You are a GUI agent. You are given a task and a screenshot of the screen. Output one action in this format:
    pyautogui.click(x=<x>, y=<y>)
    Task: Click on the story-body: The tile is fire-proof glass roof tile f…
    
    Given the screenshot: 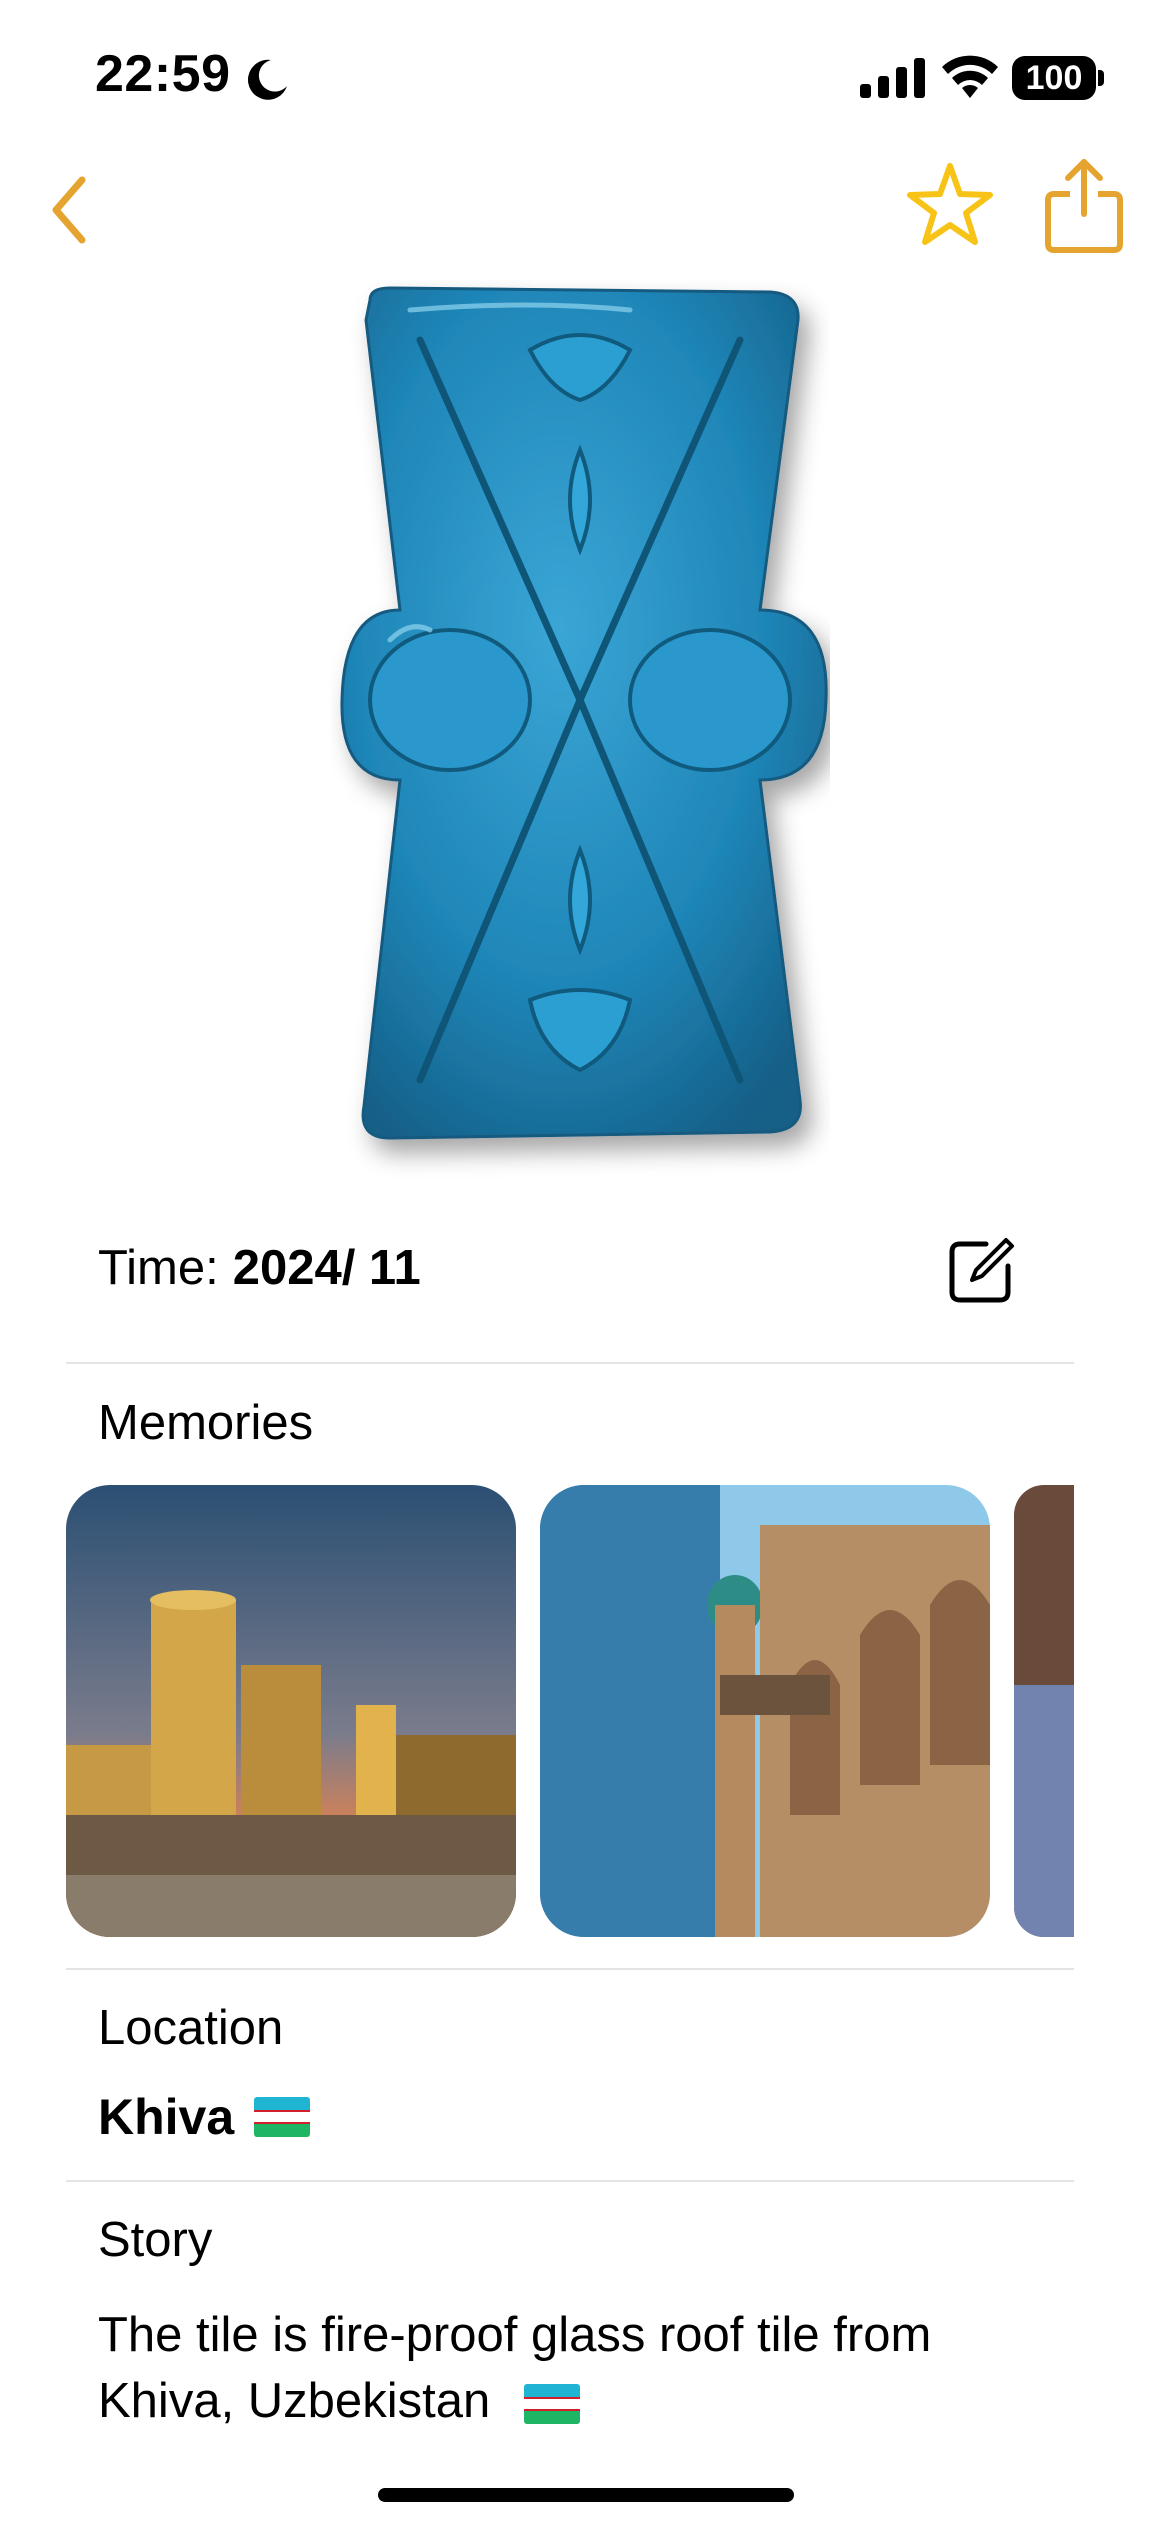 What is the action you would take?
    pyautogui.click(x=515, y=2368)
    